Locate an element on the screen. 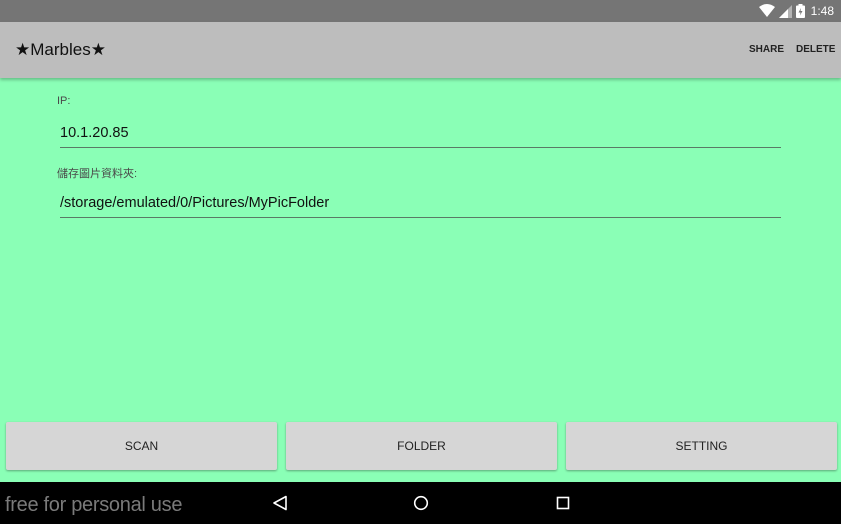  signal-icon is located at coordinates (785, 11).